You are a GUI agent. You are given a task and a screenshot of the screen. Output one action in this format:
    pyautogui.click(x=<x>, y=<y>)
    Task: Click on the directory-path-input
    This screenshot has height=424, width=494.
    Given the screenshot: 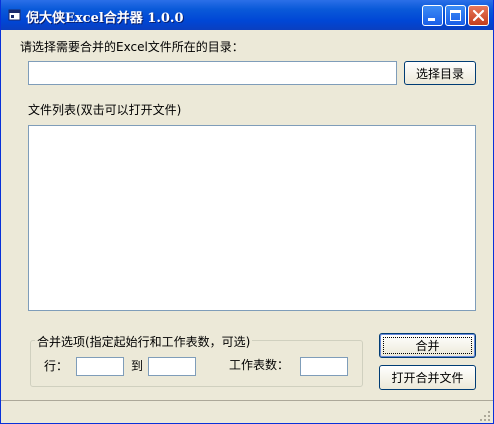 What is the action you would take?
    pyautogui.click(x=212, y=73)
    